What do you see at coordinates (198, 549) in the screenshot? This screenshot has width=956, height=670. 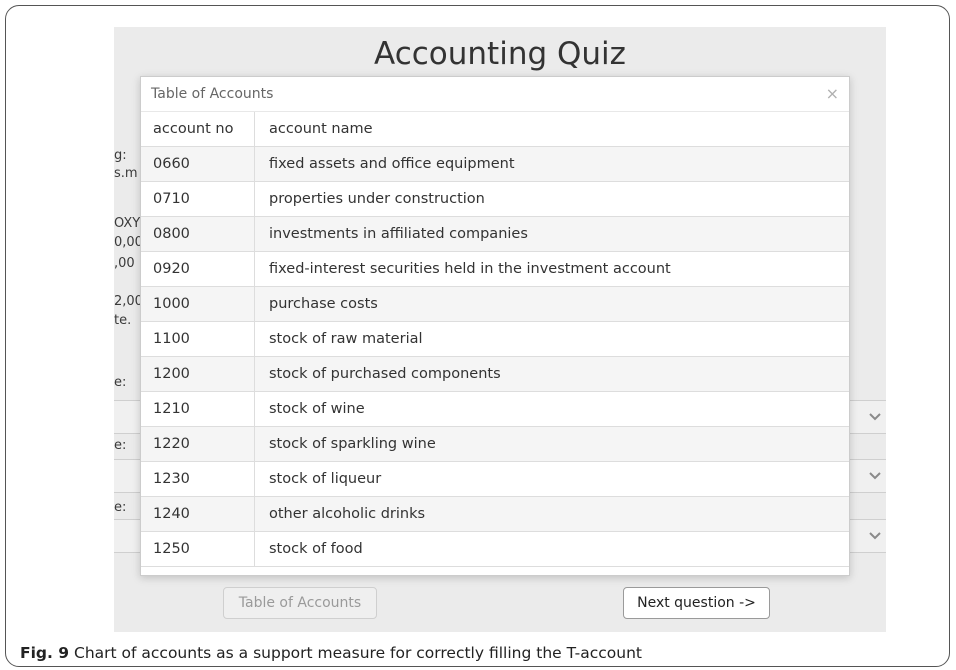 I see `account-no-cell: 1250` at bounding box center [198, 549].